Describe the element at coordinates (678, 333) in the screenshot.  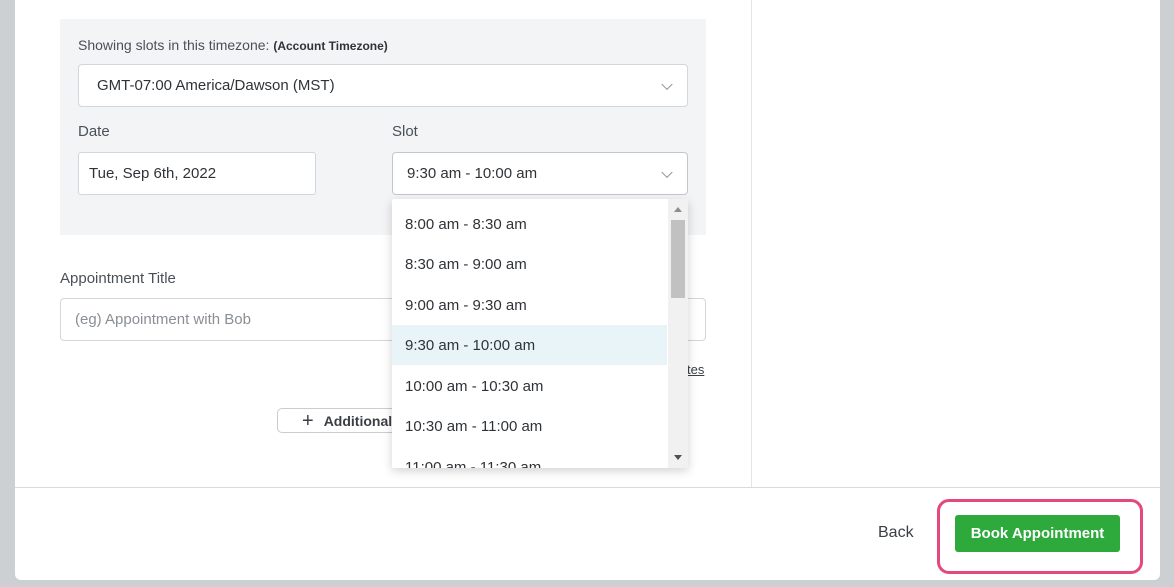
I see `dropdown-scrollbar` at that location.